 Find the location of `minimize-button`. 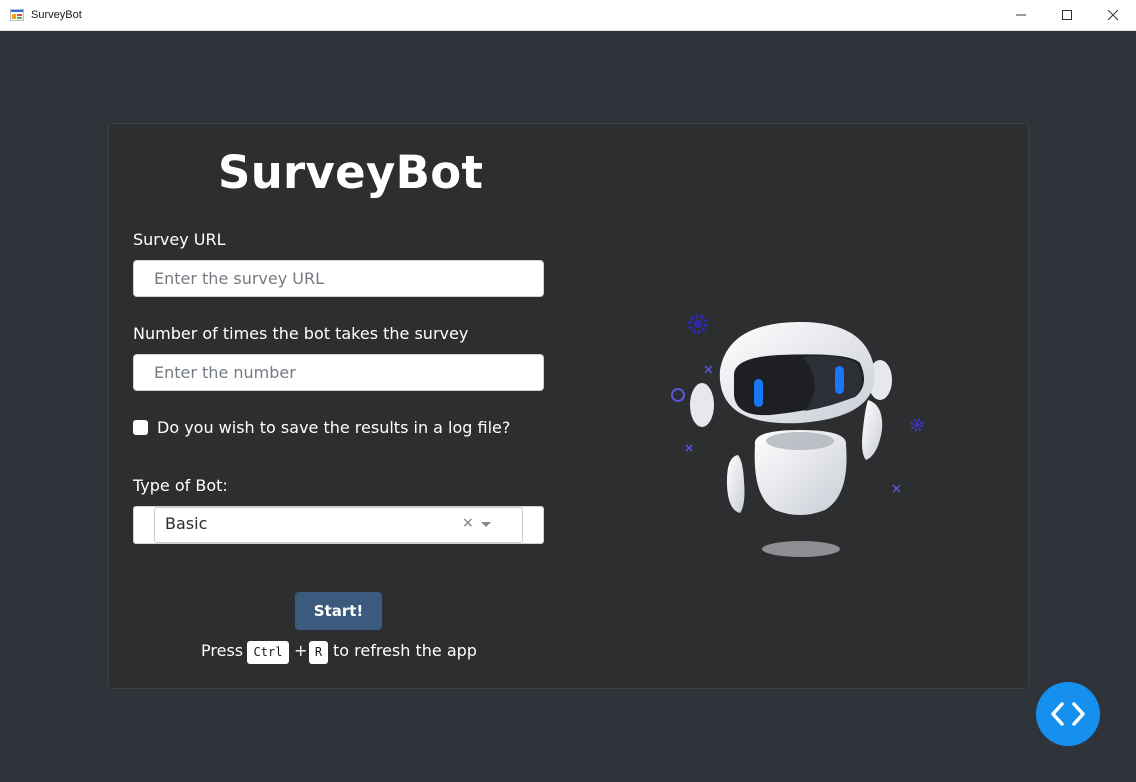

minimize-button is located at coordinates (1021, 15).